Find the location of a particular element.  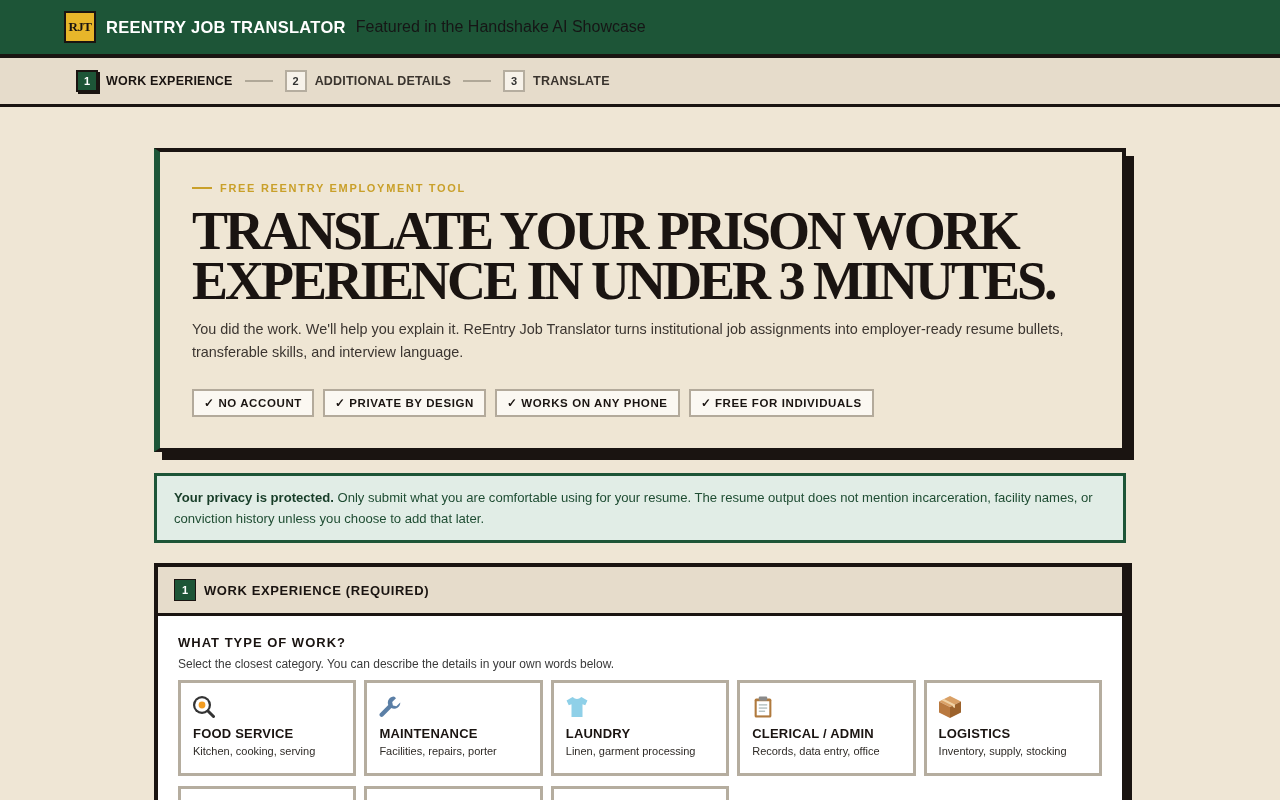

step-number: 1 is located at coordinates (87, 81).